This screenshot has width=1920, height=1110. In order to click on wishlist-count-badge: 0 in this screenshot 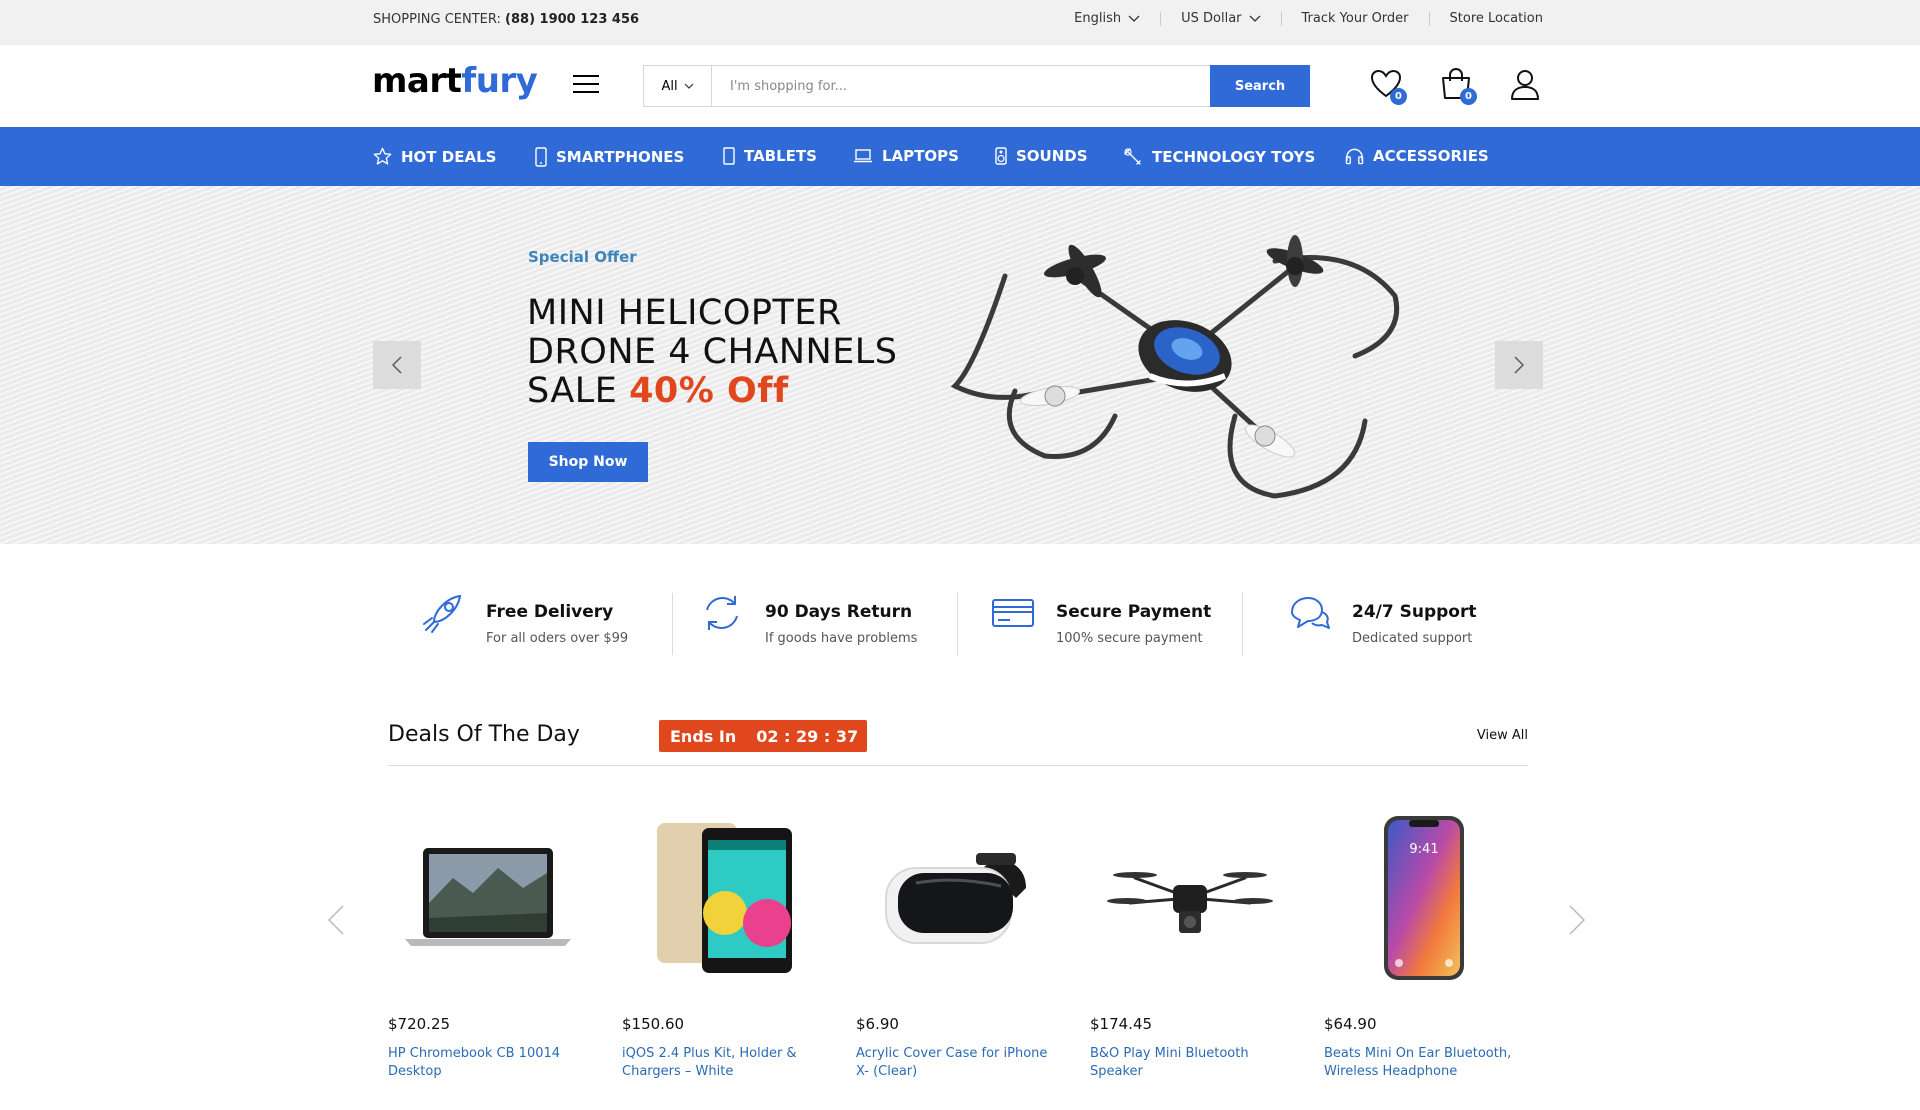, I will do `click(1398, 96)`.